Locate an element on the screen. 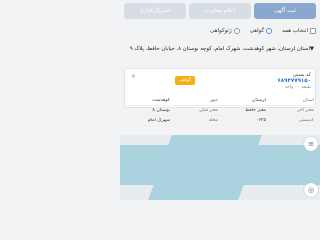  locate-icon: ◎ is located at coordinates (311, 190).